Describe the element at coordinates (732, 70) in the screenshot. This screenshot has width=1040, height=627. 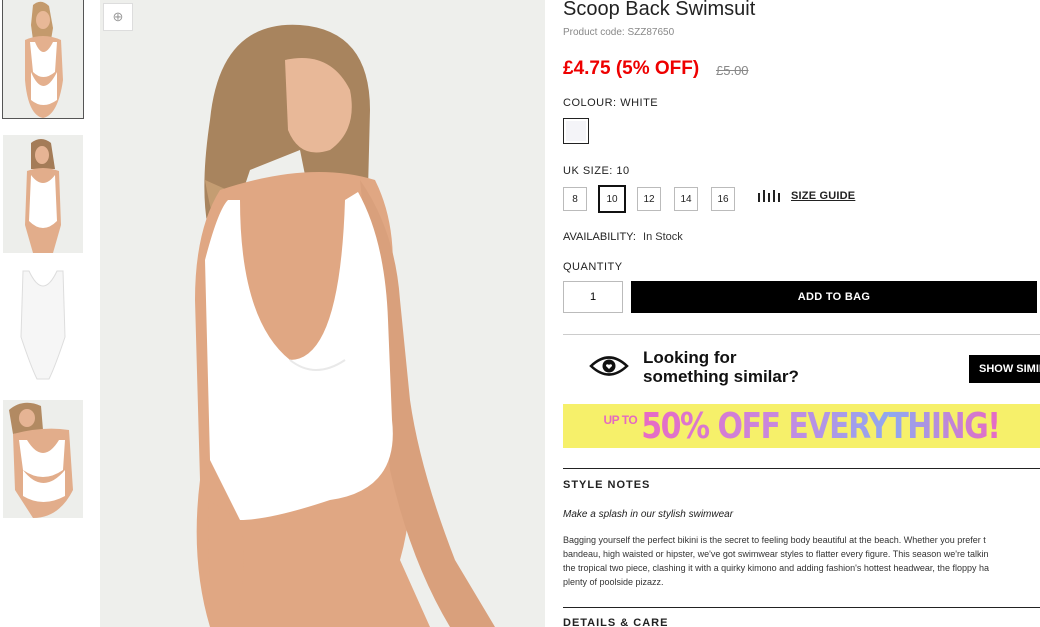
I see `original-price: £5.00` at that location.